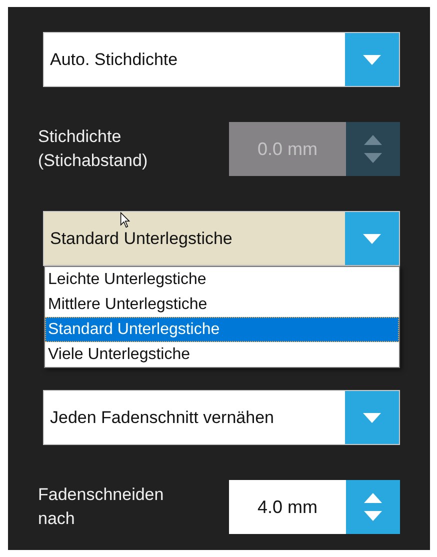 This screenshot has height=557, width=437. Describe the element at coordinates (222, 279) in the screenshot. I see `list-option: Leichte Unterlegstiche` at that location.